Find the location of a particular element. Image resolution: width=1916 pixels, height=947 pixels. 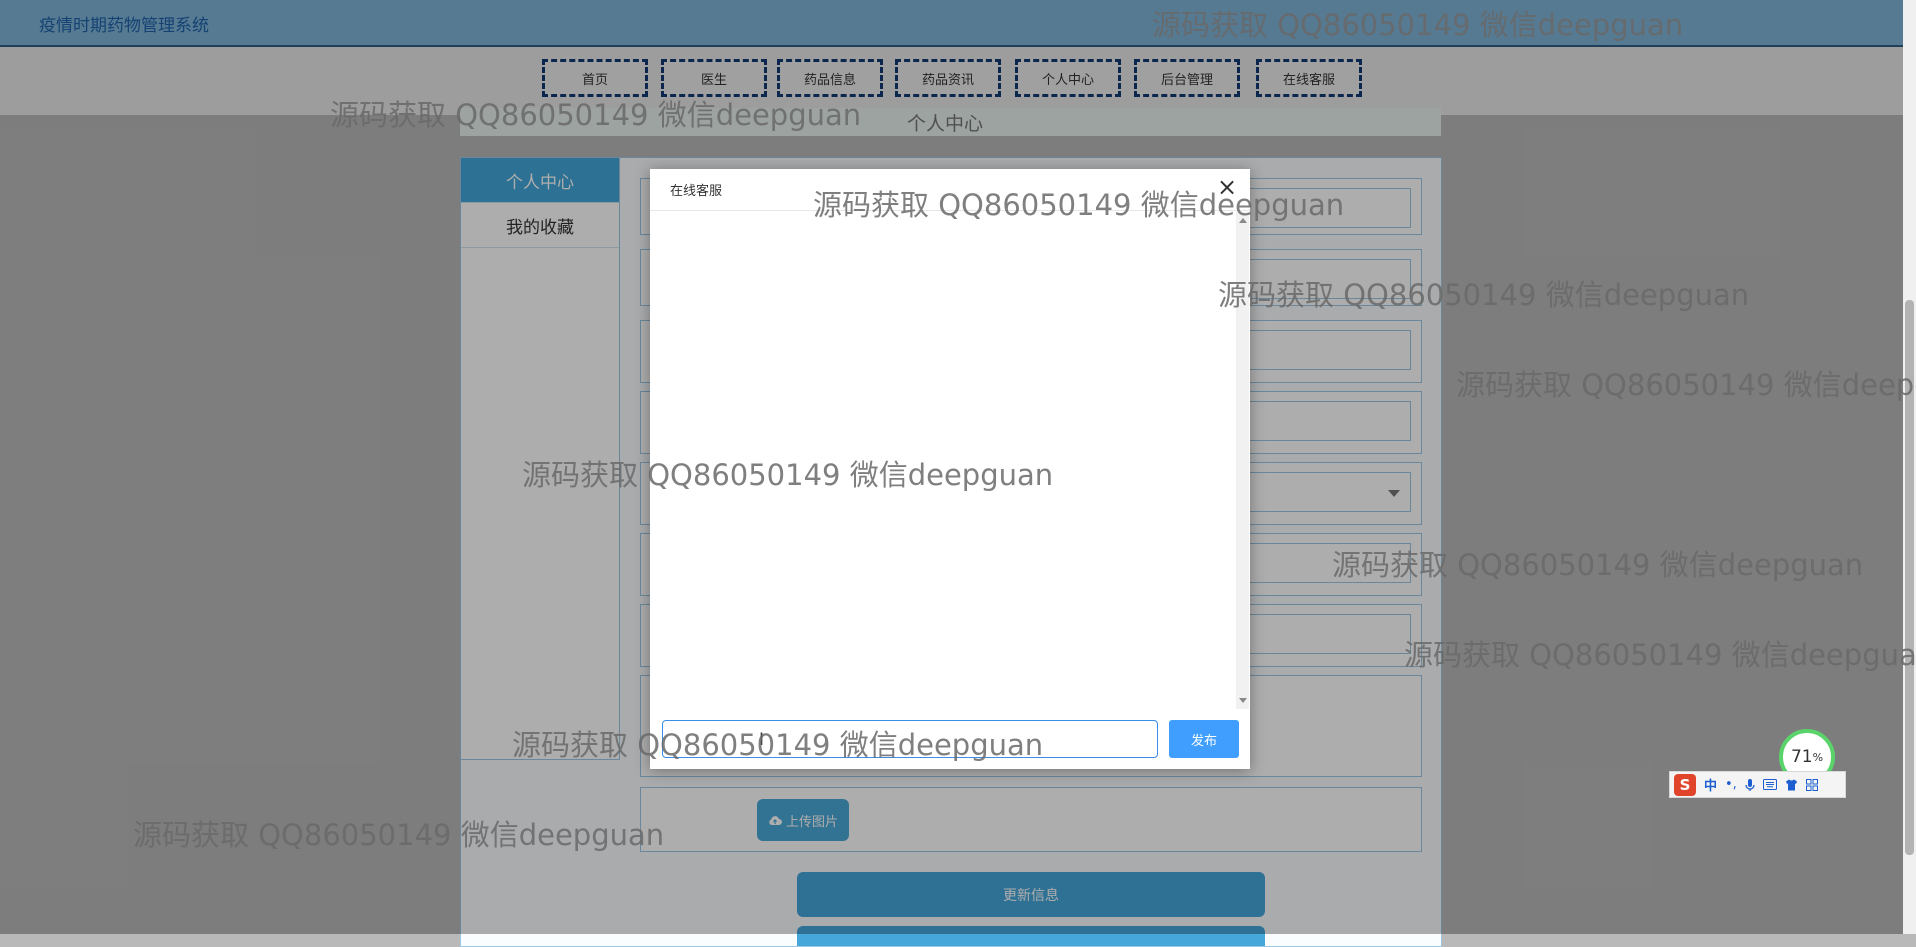

performance-value: 71 is located at coordinates (1801, 757).